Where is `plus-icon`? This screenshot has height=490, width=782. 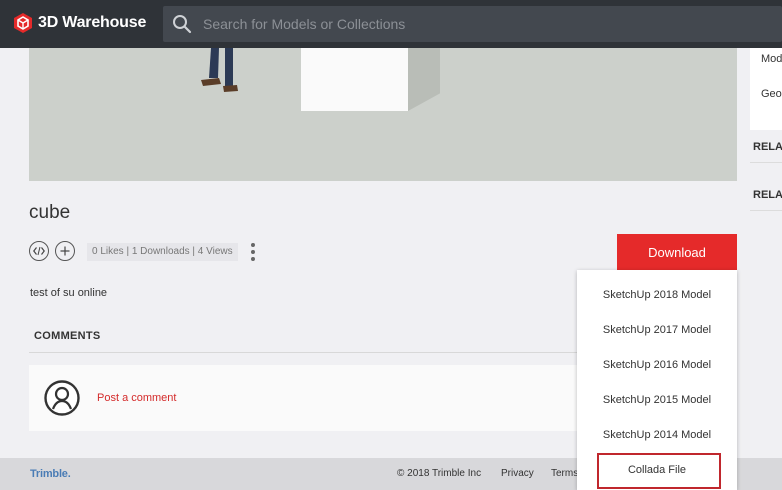 plus-icon is located at coordinates (65, 251).